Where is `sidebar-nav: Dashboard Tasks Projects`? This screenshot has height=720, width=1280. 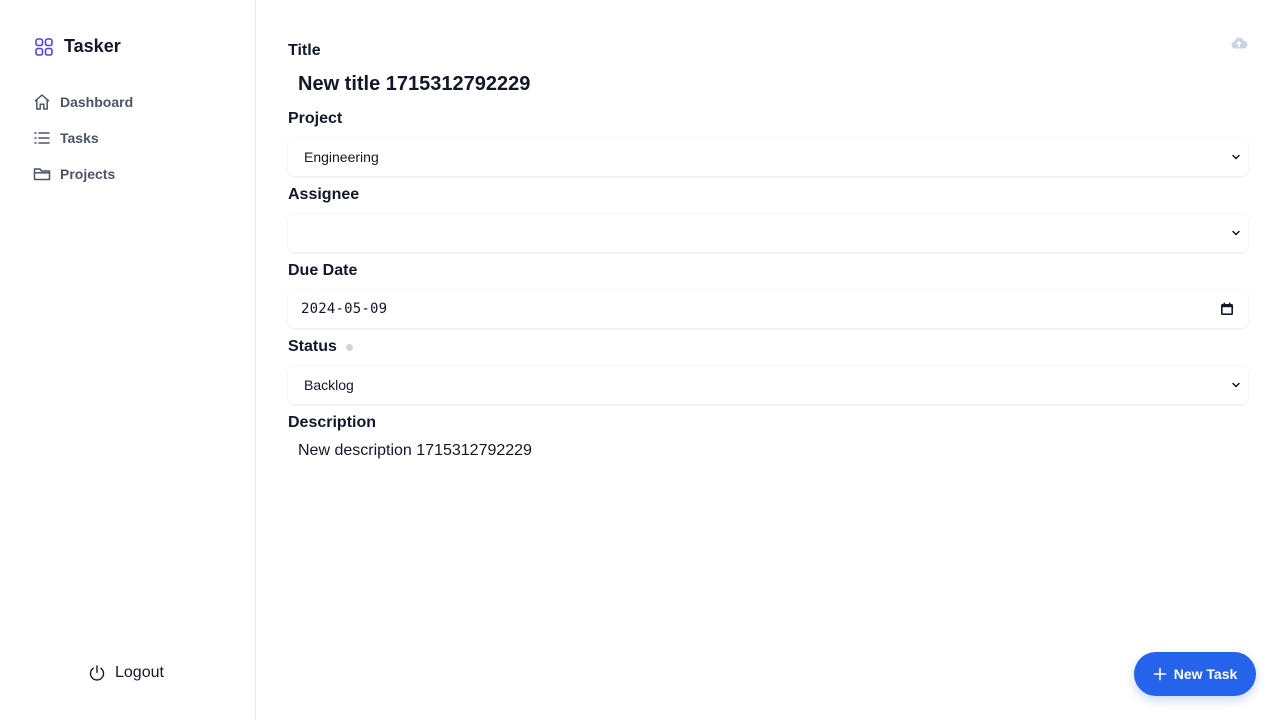 sidebar-nav: Dashboard Tasks Projects is located at coordinates (132, 144).